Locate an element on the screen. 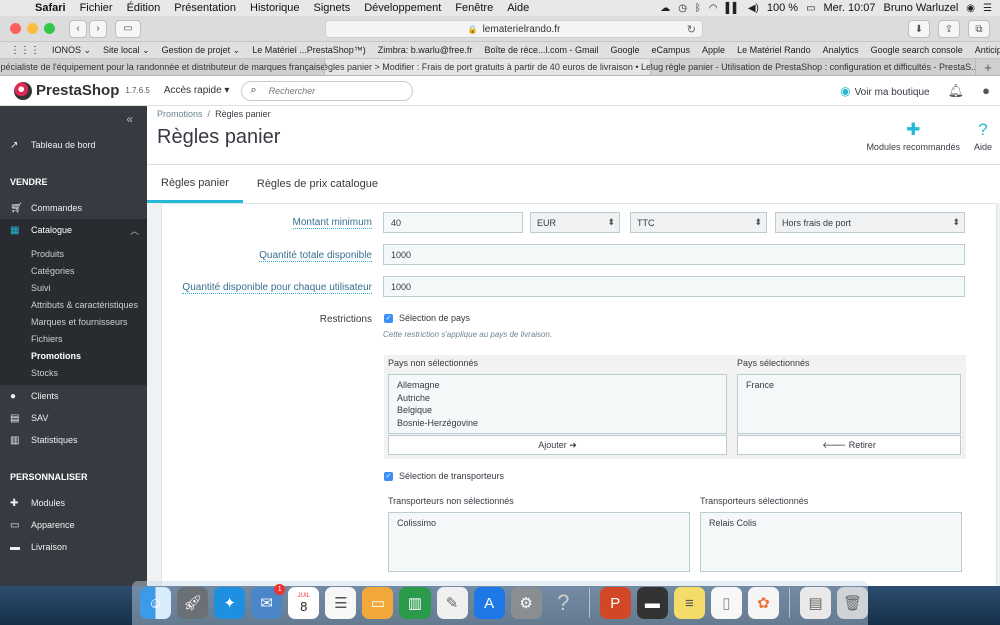  tax-select: TTC is located at coordinates (698, 222).